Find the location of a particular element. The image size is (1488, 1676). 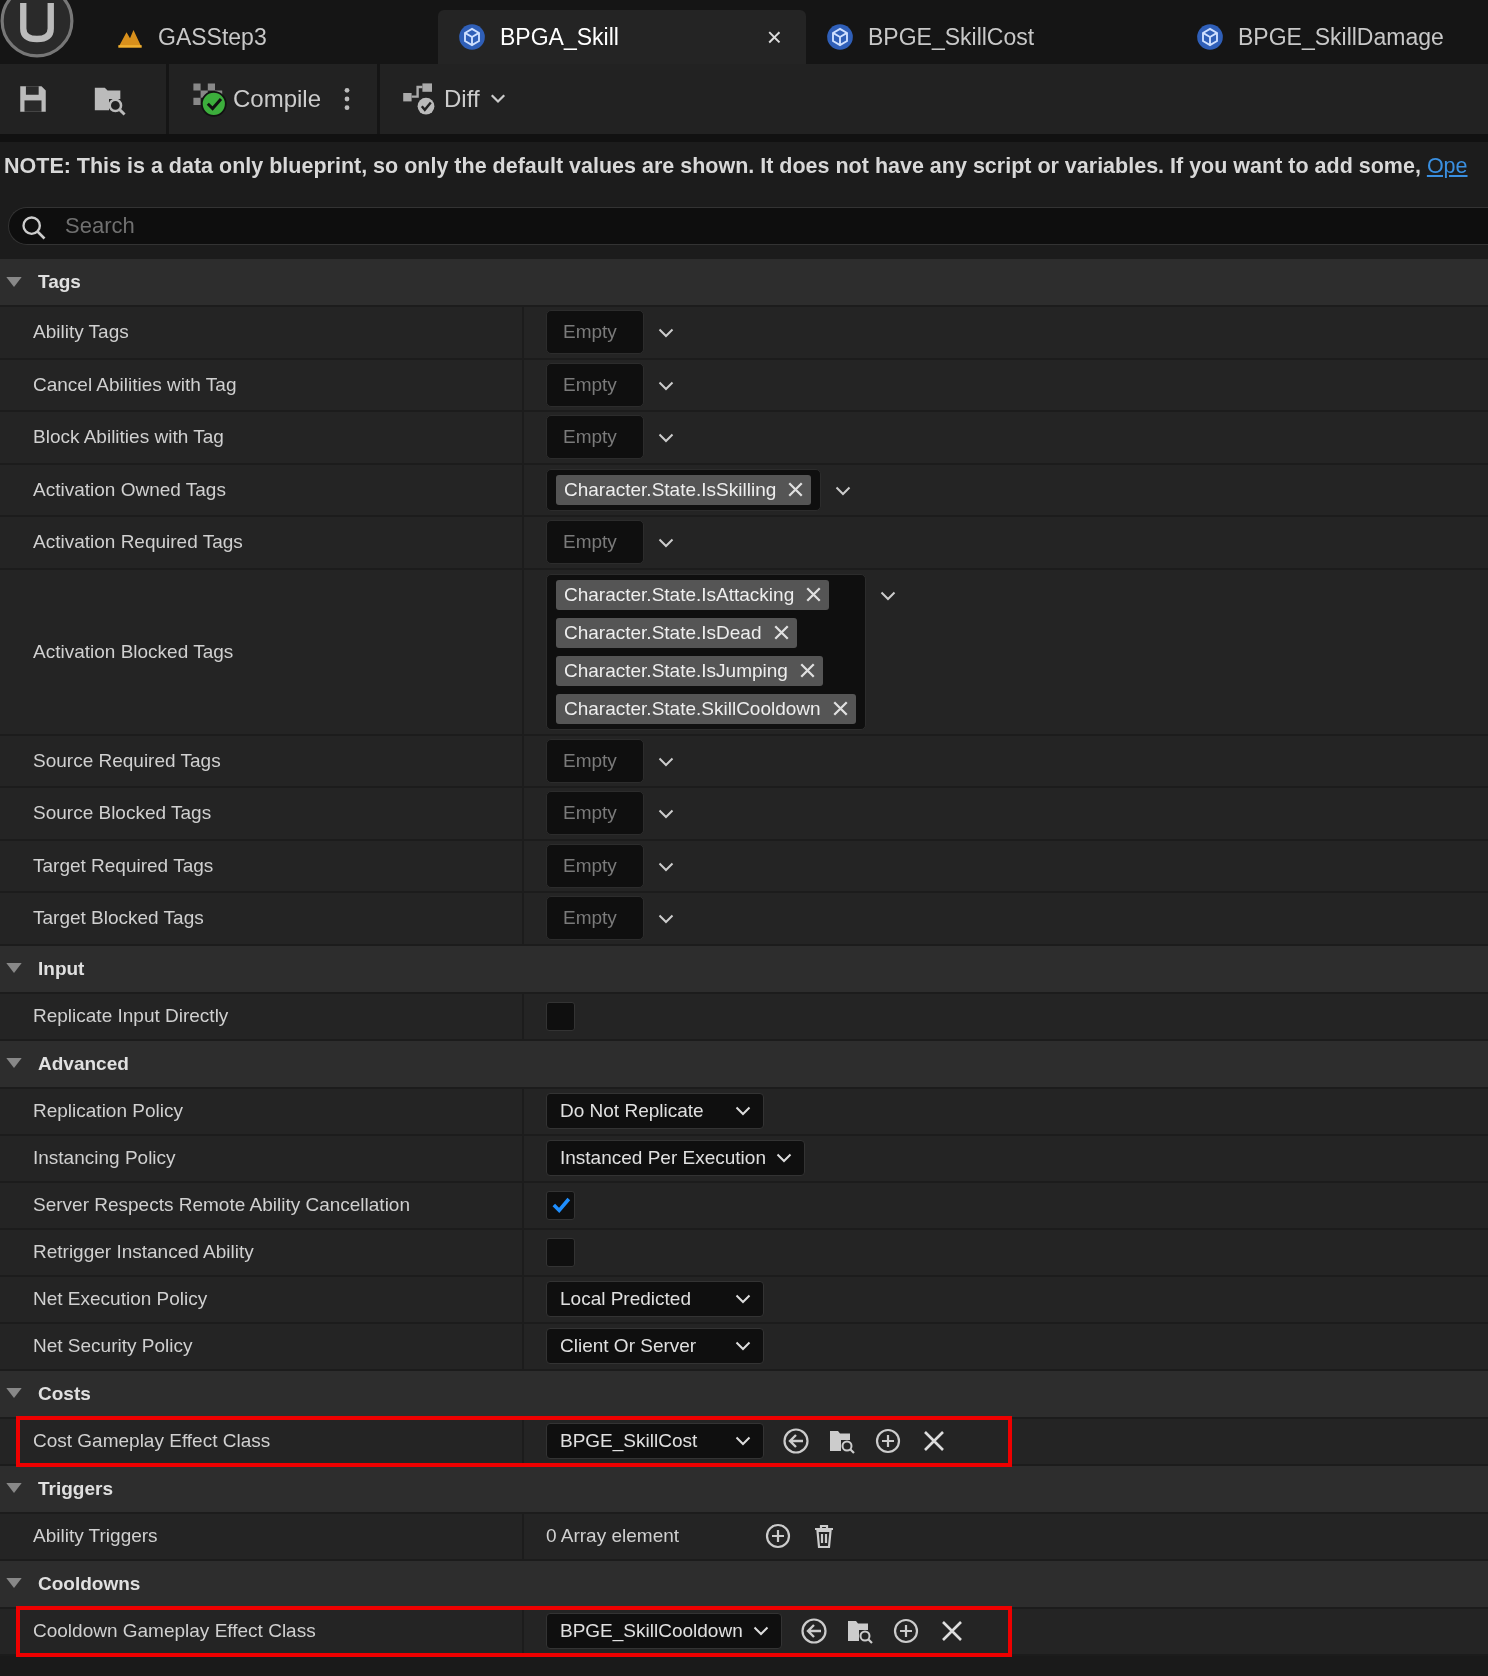

dropdown: Instanced Per Execution is located at coordinates (675, 1158).